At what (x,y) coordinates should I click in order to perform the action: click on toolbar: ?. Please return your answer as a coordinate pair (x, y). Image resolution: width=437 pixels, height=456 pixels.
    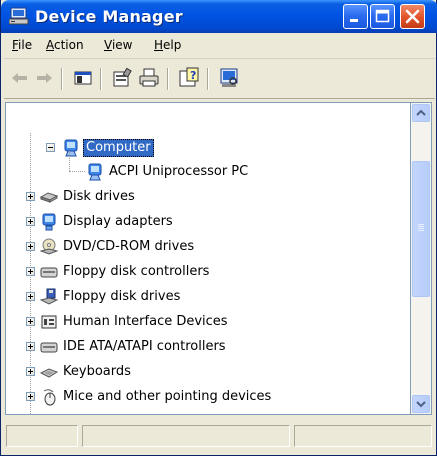
    Looking at the image, I should click on (219, 79).